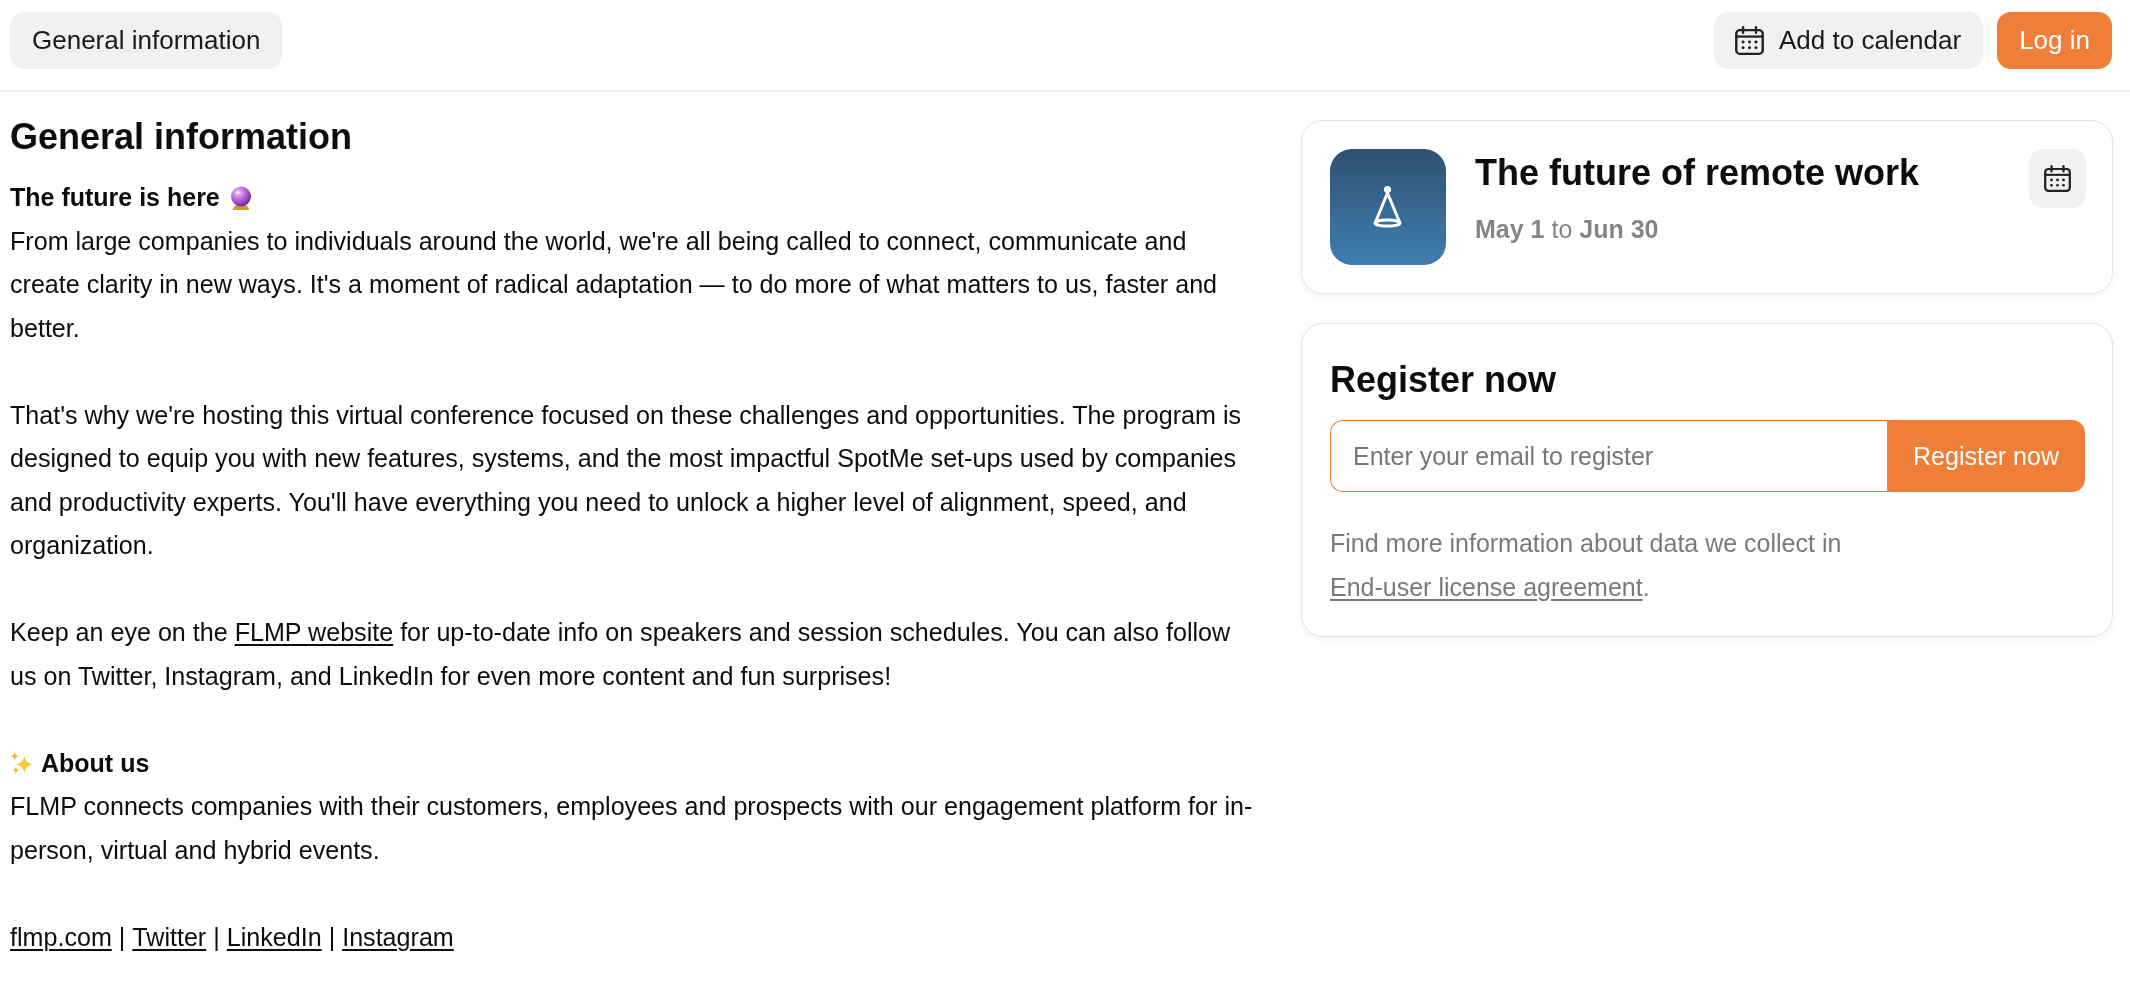 The height and width of the screenshot is (998, 2130). I want to click on page-heading: General information, so click(182, 137).